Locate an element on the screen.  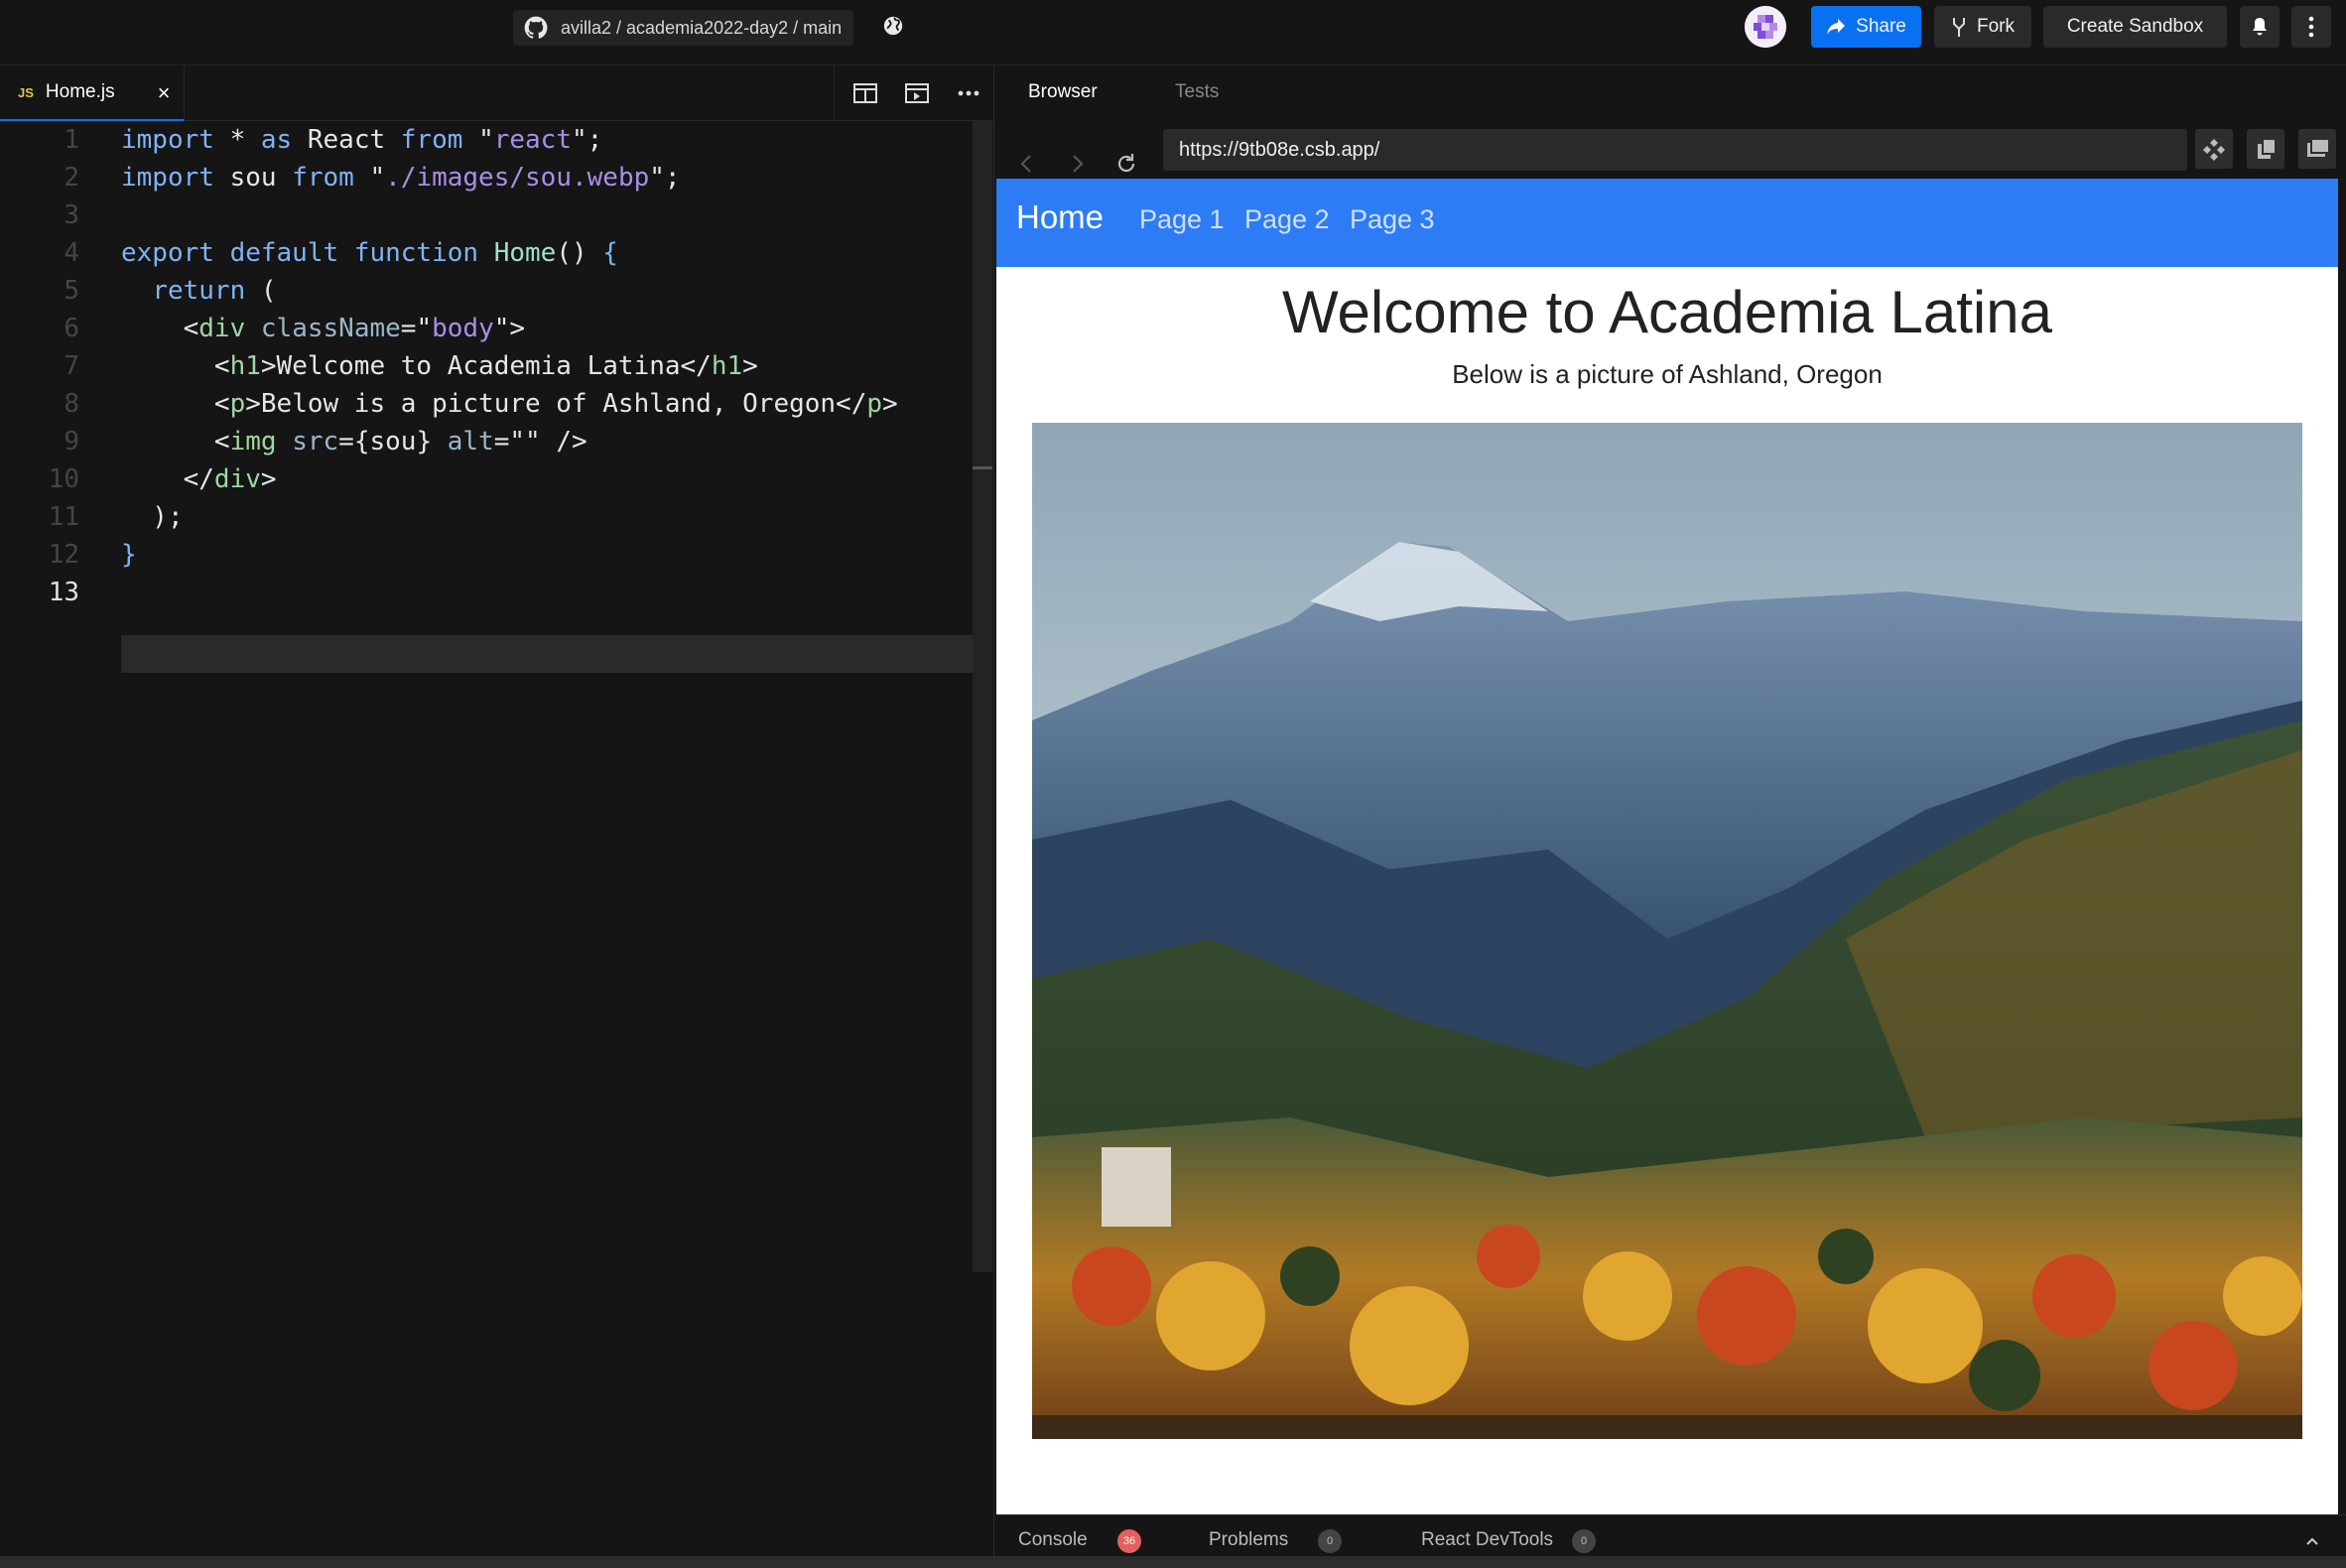
open-window-button is located at coordinates (2317, 149).